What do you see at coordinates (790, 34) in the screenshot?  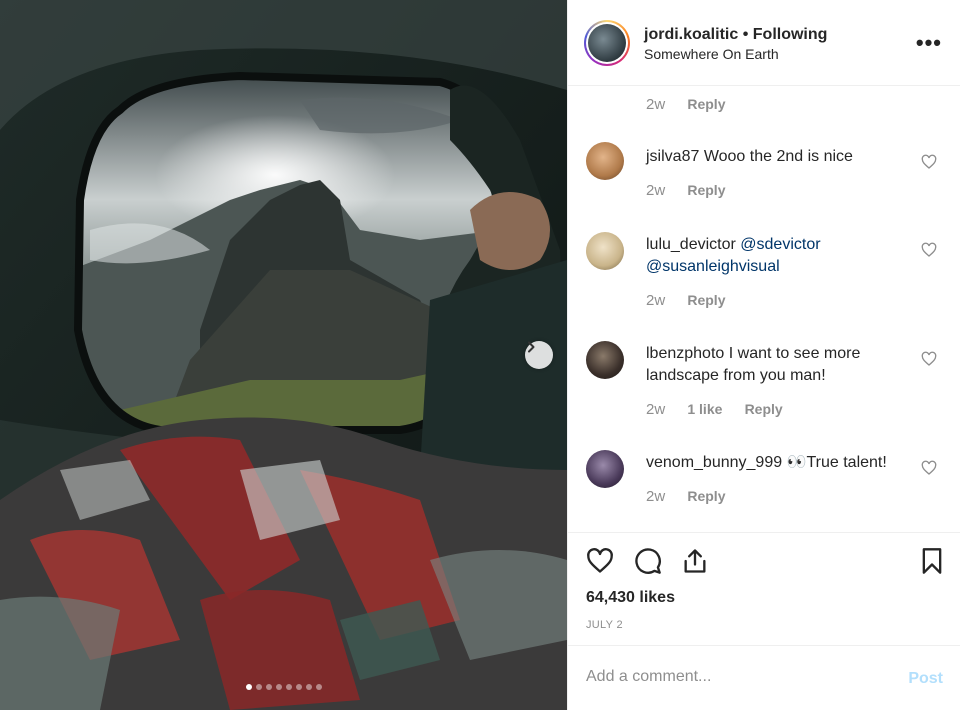 I see `follow-status-button: Following` at bounding box center [790, 34].